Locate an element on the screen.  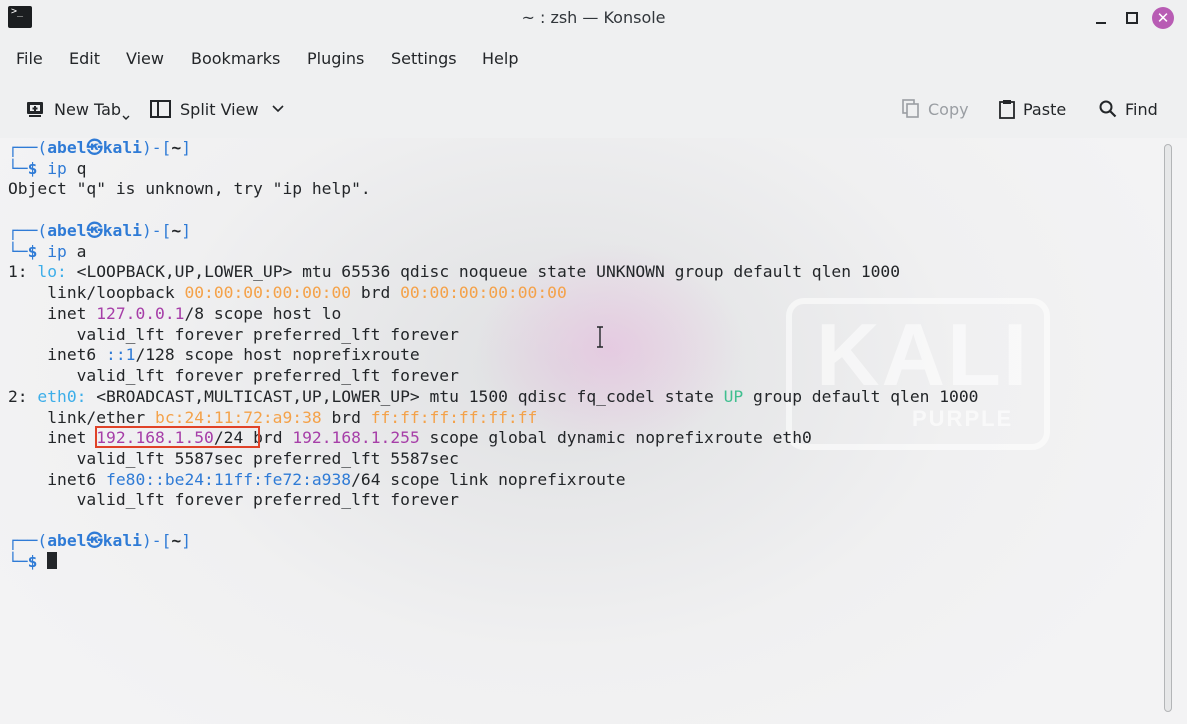
ip-address: fe80::be24:11ff:fe72:a938 is located at coordinates (229, 479).